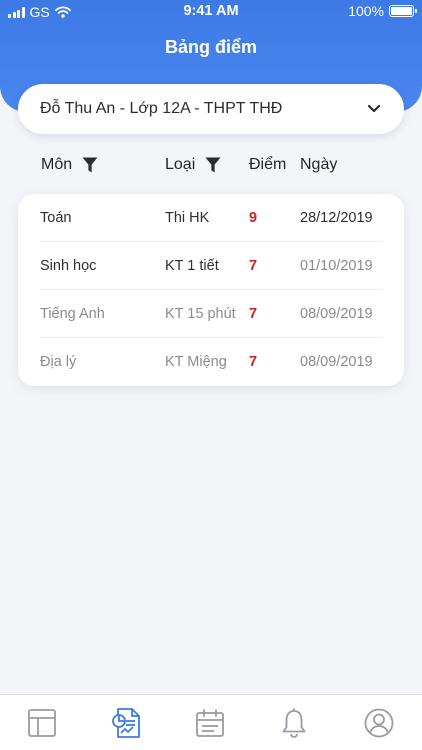 This screenshot has width=422, height=750. What do you see at coordinates (336, 218) in the screenshot?
I see `date-cell: 28/12/2019` at bounding box center [336, 218].